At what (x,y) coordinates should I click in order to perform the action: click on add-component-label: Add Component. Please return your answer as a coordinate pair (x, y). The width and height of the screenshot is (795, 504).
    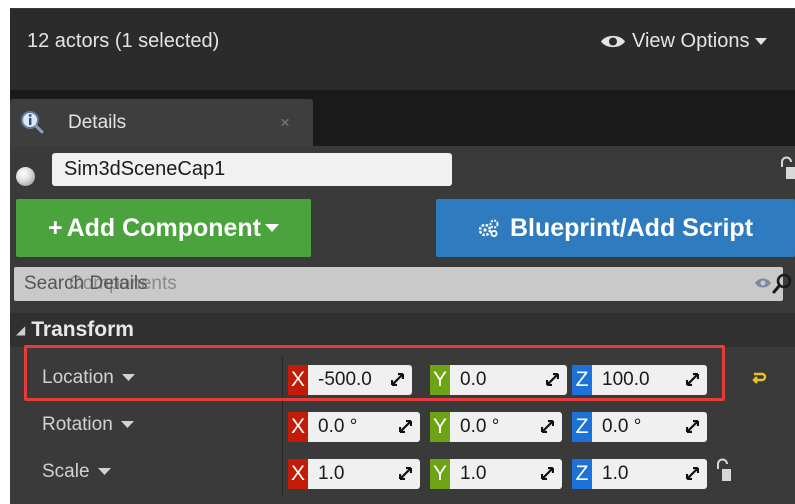
    Looking at the image, I should click on (164, 227).